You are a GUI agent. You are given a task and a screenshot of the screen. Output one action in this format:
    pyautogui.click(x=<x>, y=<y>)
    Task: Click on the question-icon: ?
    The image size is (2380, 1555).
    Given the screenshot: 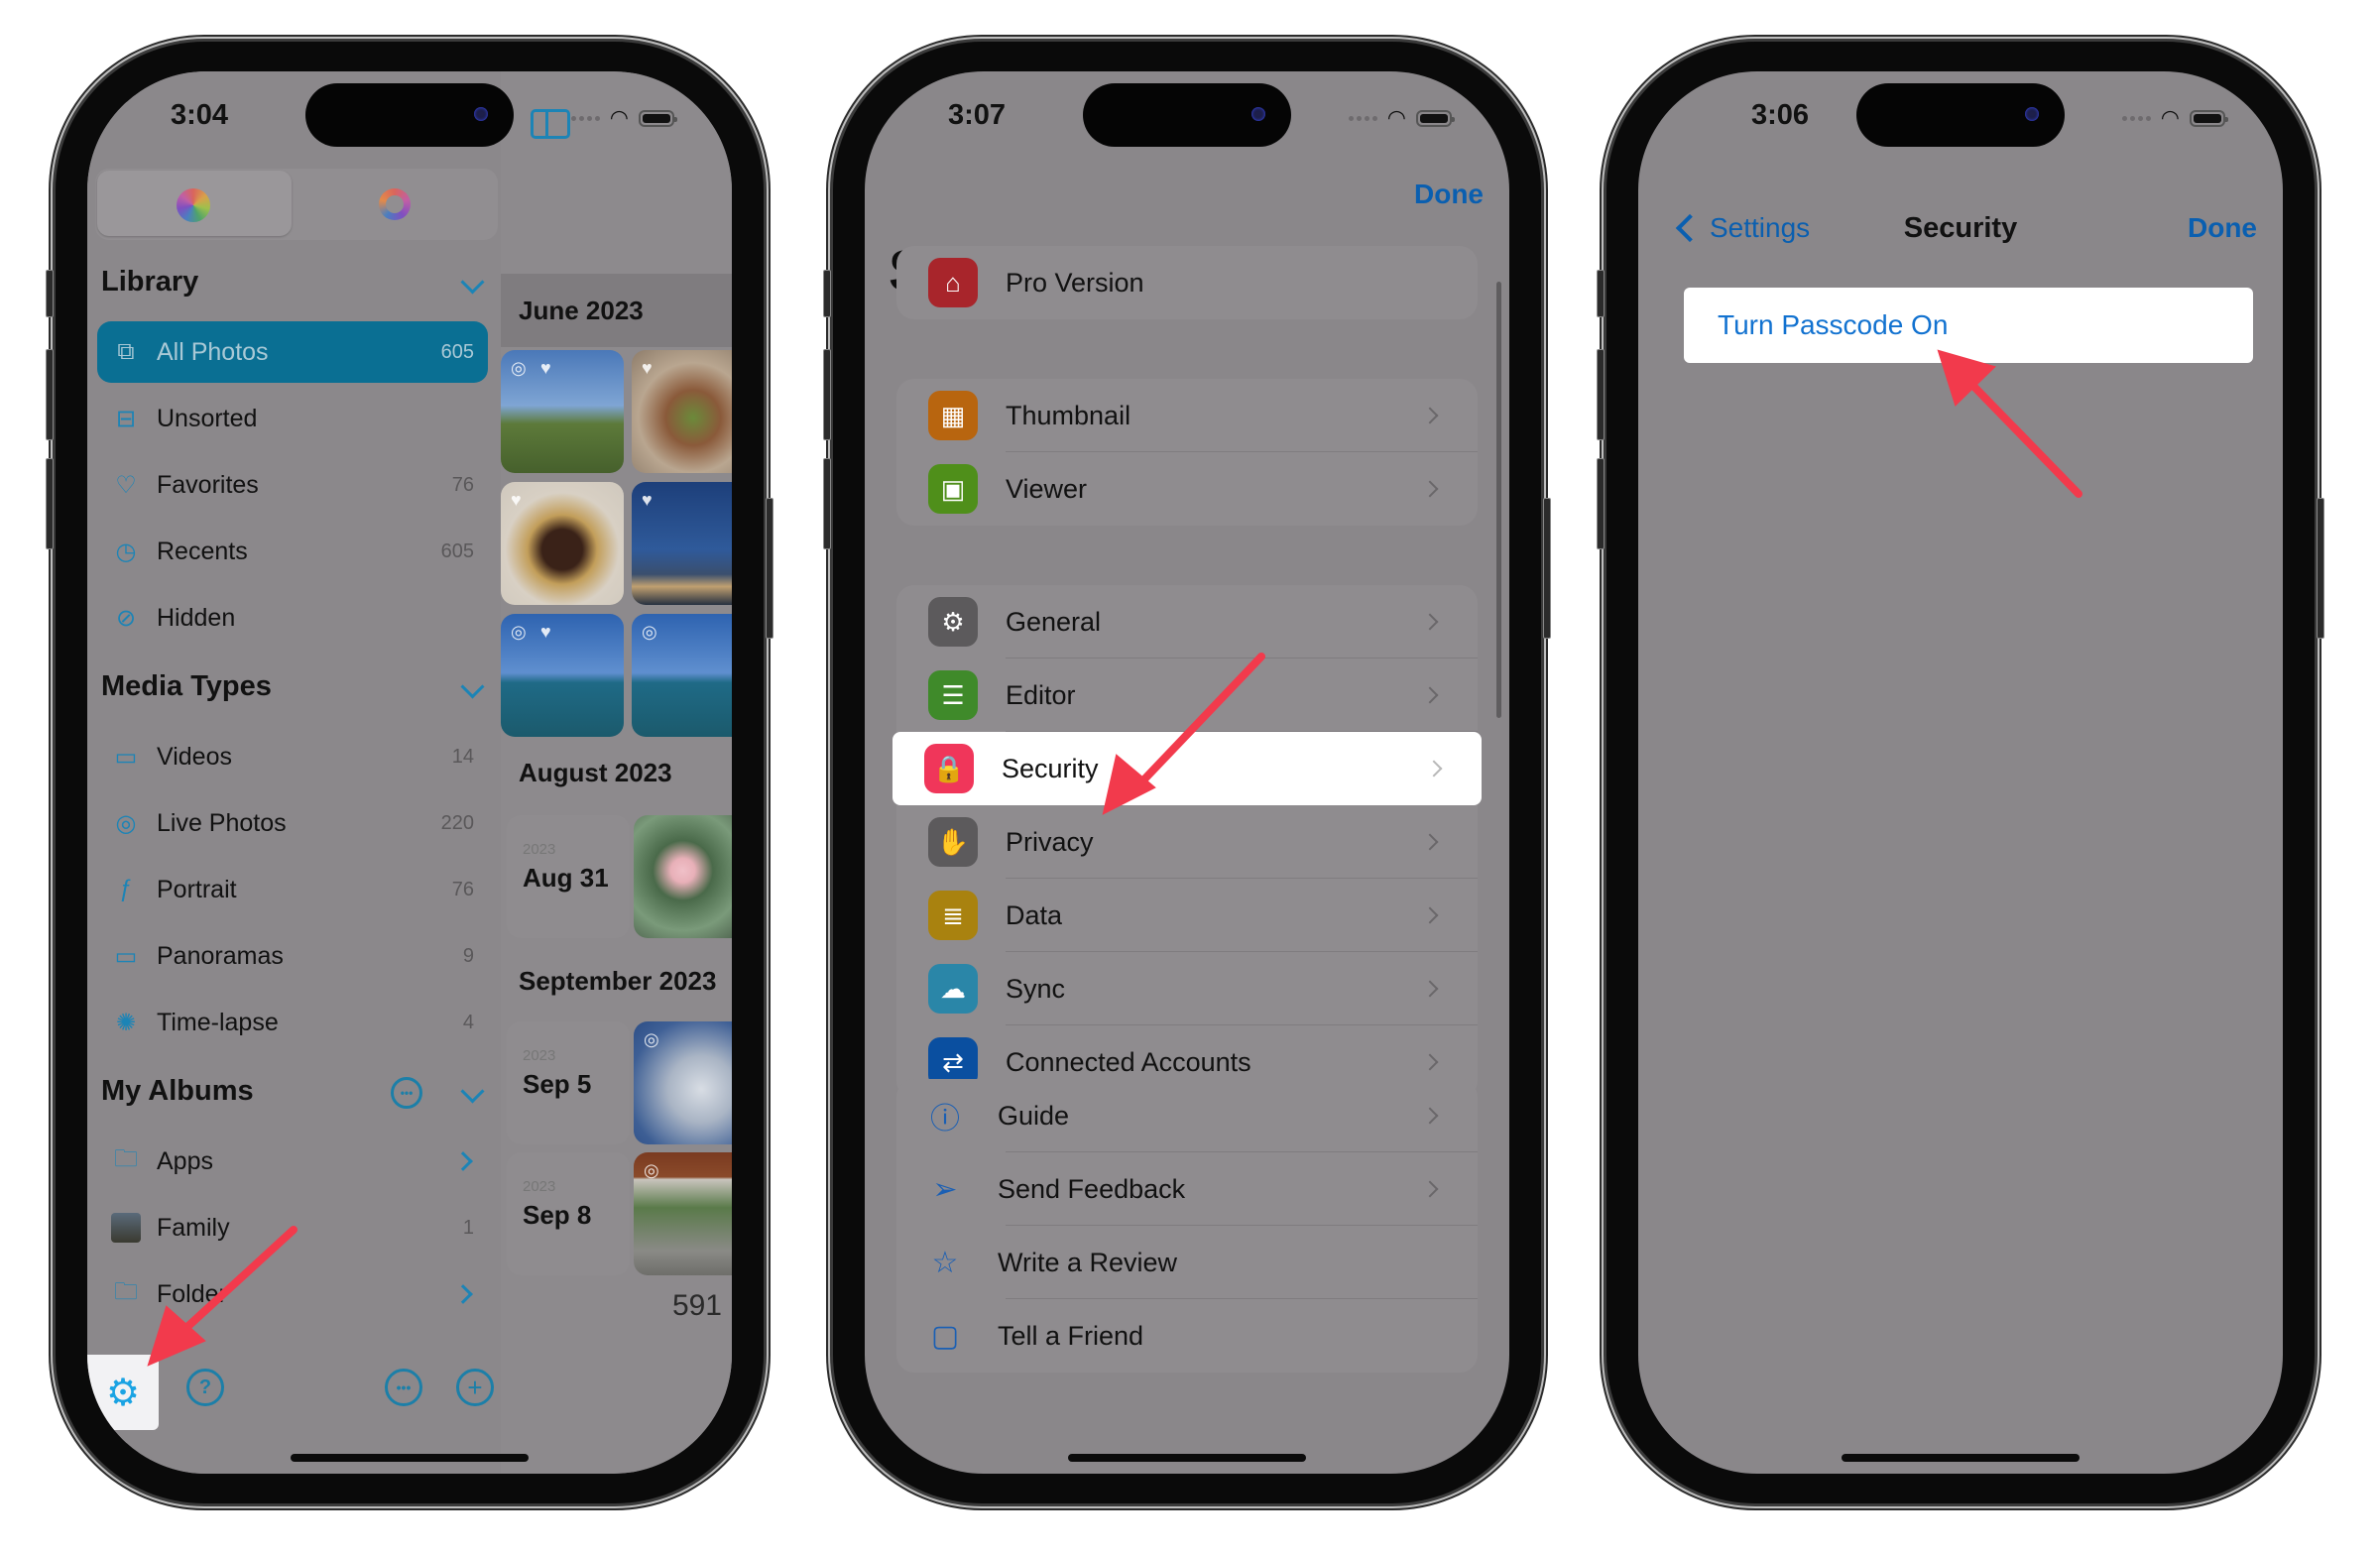 What is the action you would take?
    pyautogui.click(x=205, y=1387)
    